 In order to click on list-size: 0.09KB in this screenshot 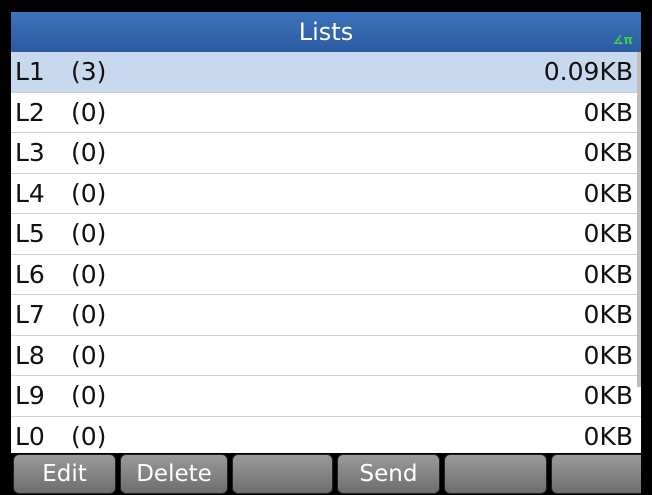, I will do `click(588, 71)`.